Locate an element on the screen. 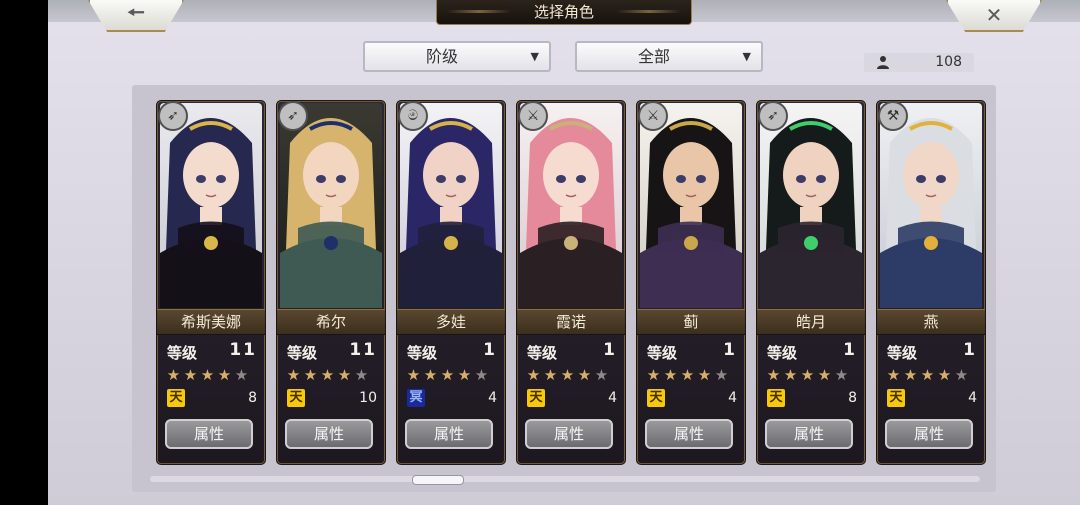 The height and width of the screenshot is (505, 1080). rank-badge: 冥 is located at coordinates (416, 398).